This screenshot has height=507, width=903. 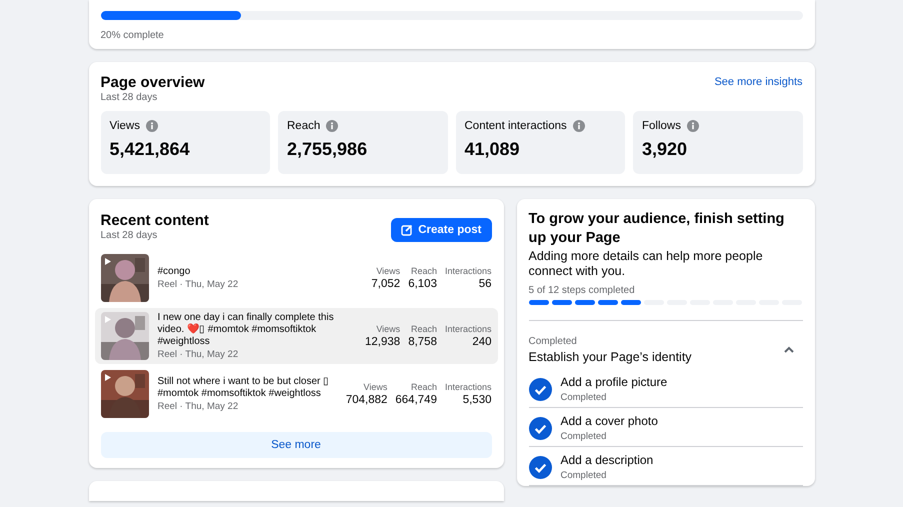 I want to click on insights-link: See more insights, so click(x=758, y=82).